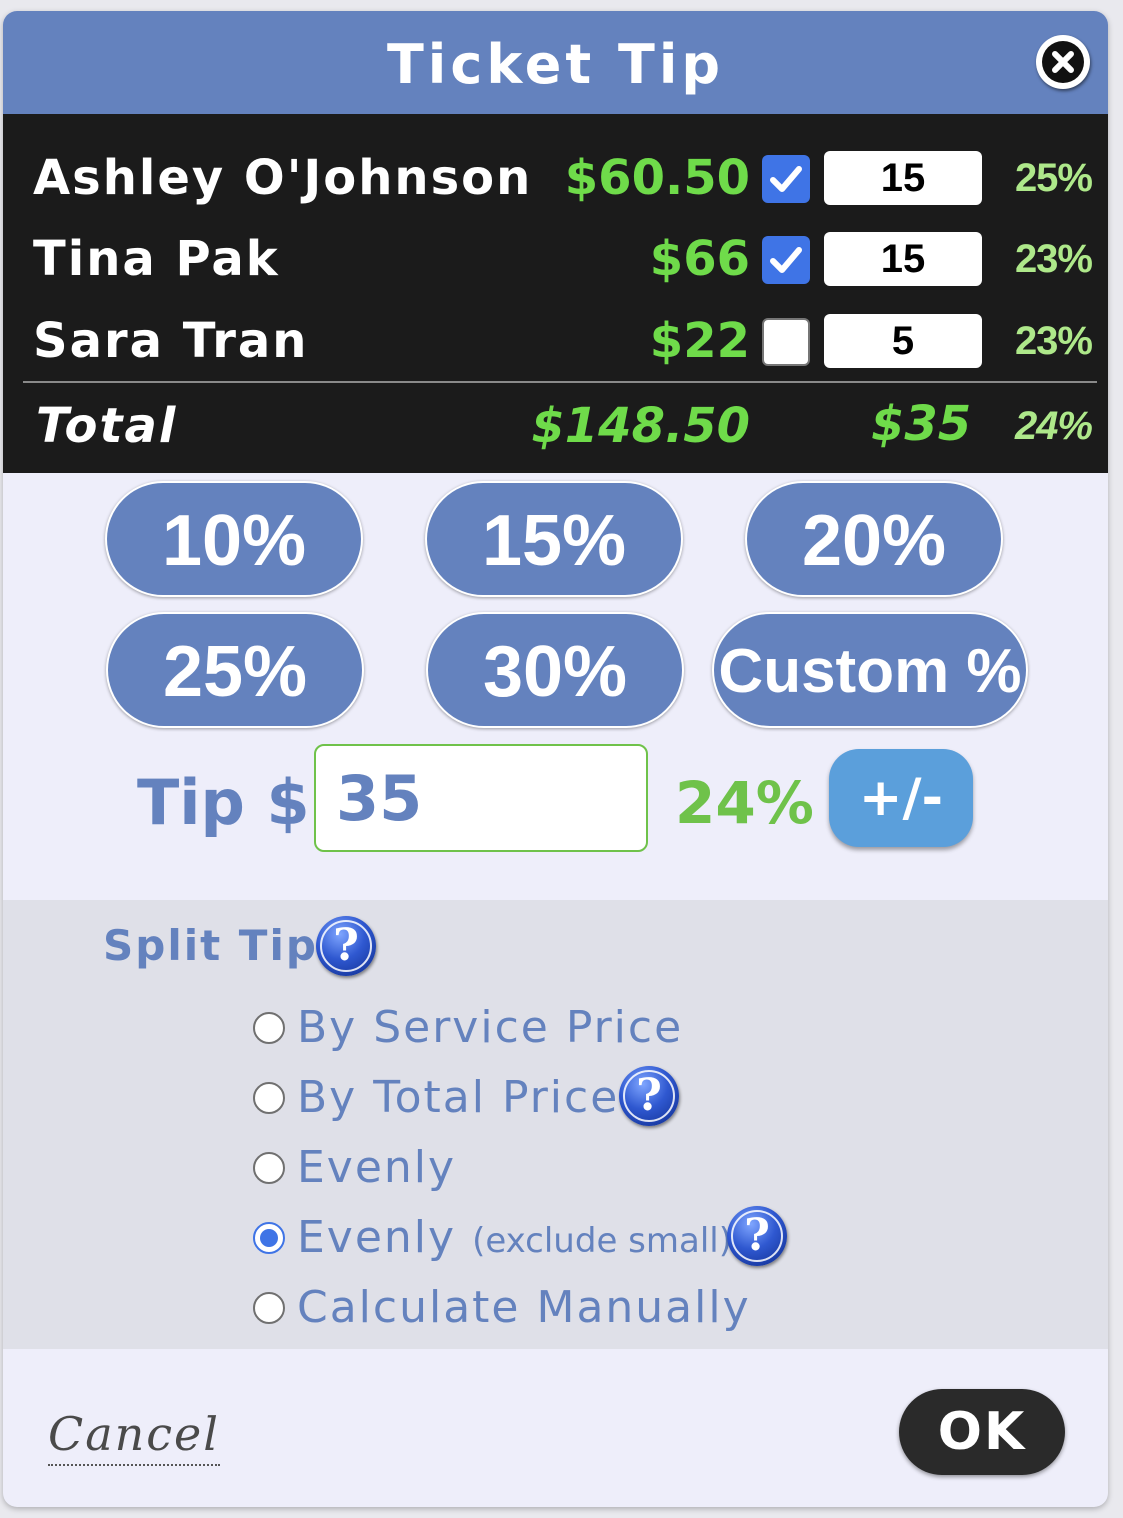 Image resolution: width=1123 pixels, height=1518 pixels. I want to click on staff-row: Sara Tran $22 23%, so click(555, 341).